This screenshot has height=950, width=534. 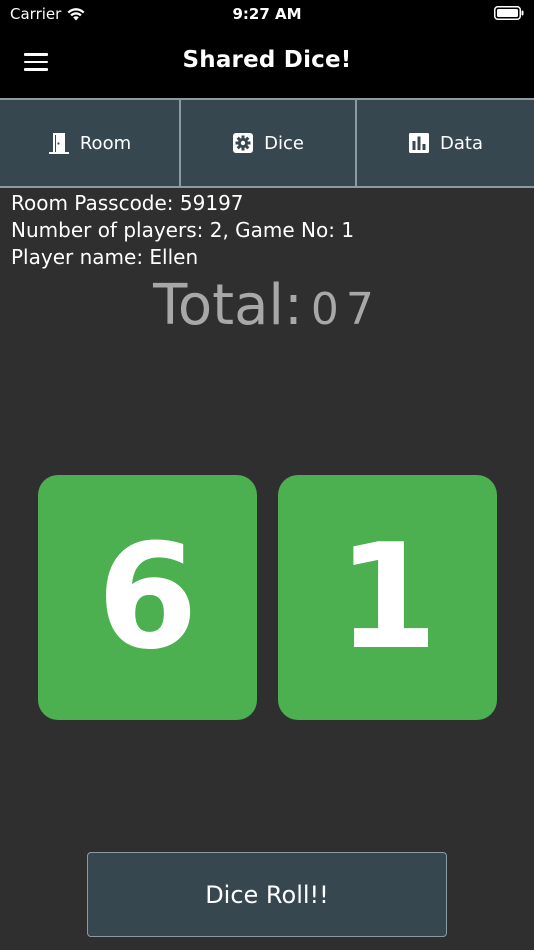 What do you see at coordinates (105, 143) in the screenshot?
I see `tab-room-label: Room` at bounding box center [105, 143].